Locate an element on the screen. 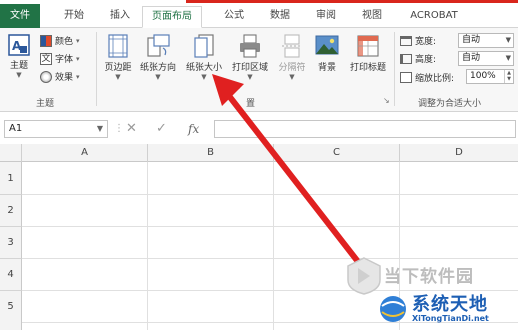 The height and width of the screenshot is (330, 518). print-area-icon is located at coordinates (250, 46).